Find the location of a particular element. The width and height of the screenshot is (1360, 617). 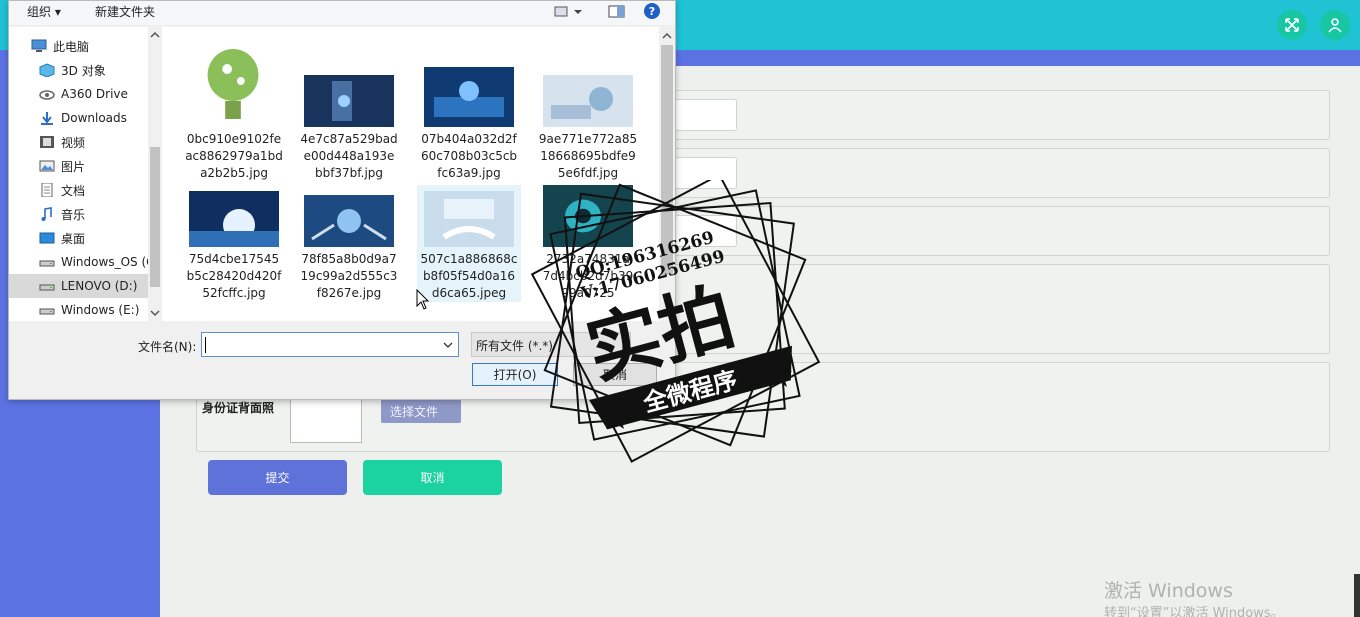

file-name-line: 60c708b03c5cb is located at coordinates (469, 156).